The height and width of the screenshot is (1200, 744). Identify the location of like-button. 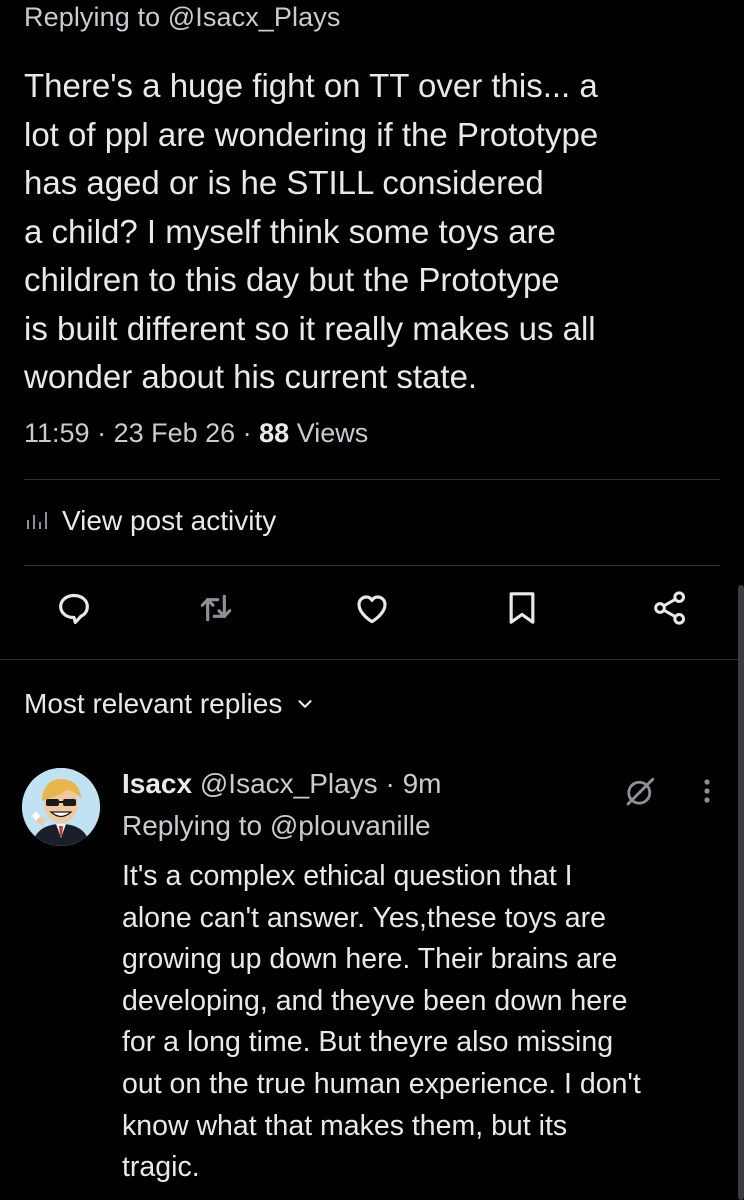
(372, 610).